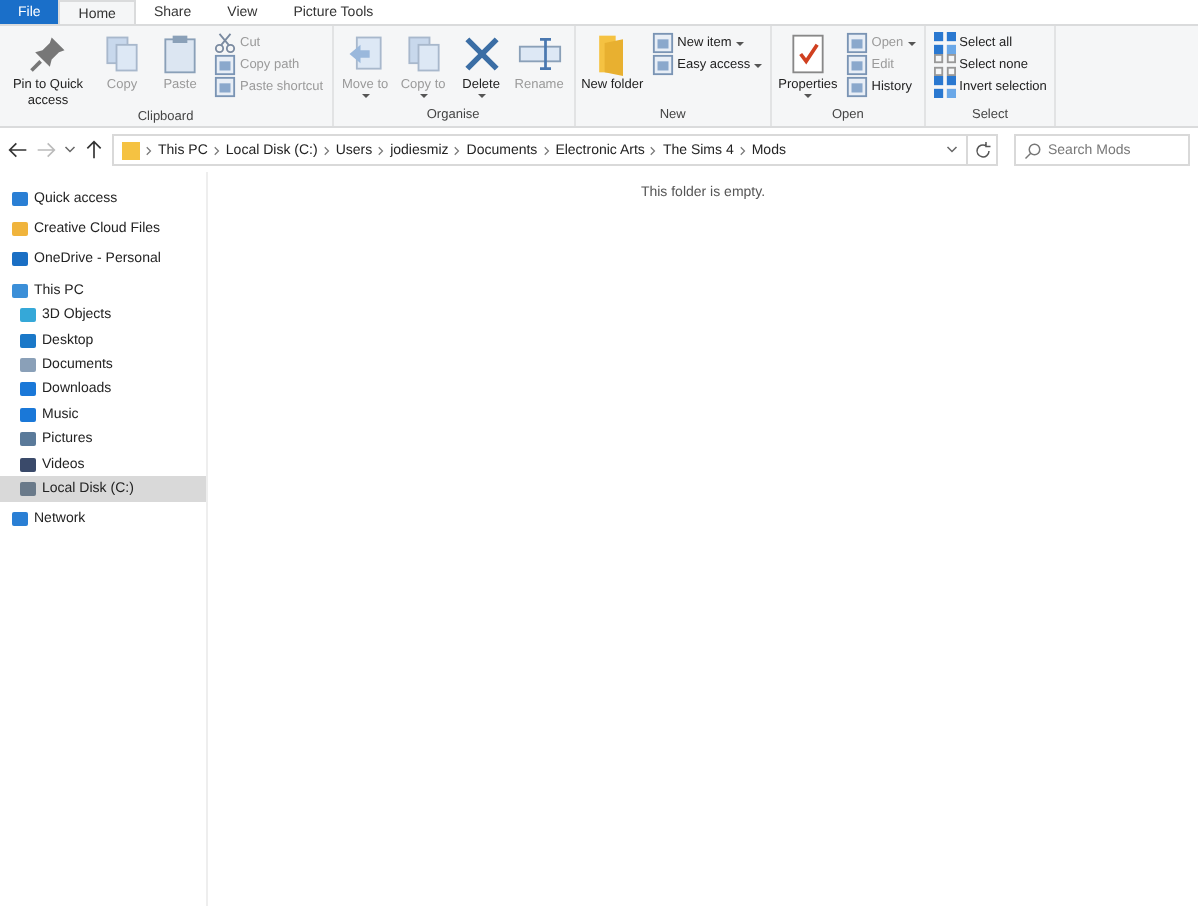 This screenshot has height=906, width=1198. Describe the element at coordinates (1033, 151) in the screenshot. I see `search-icon` at that location.